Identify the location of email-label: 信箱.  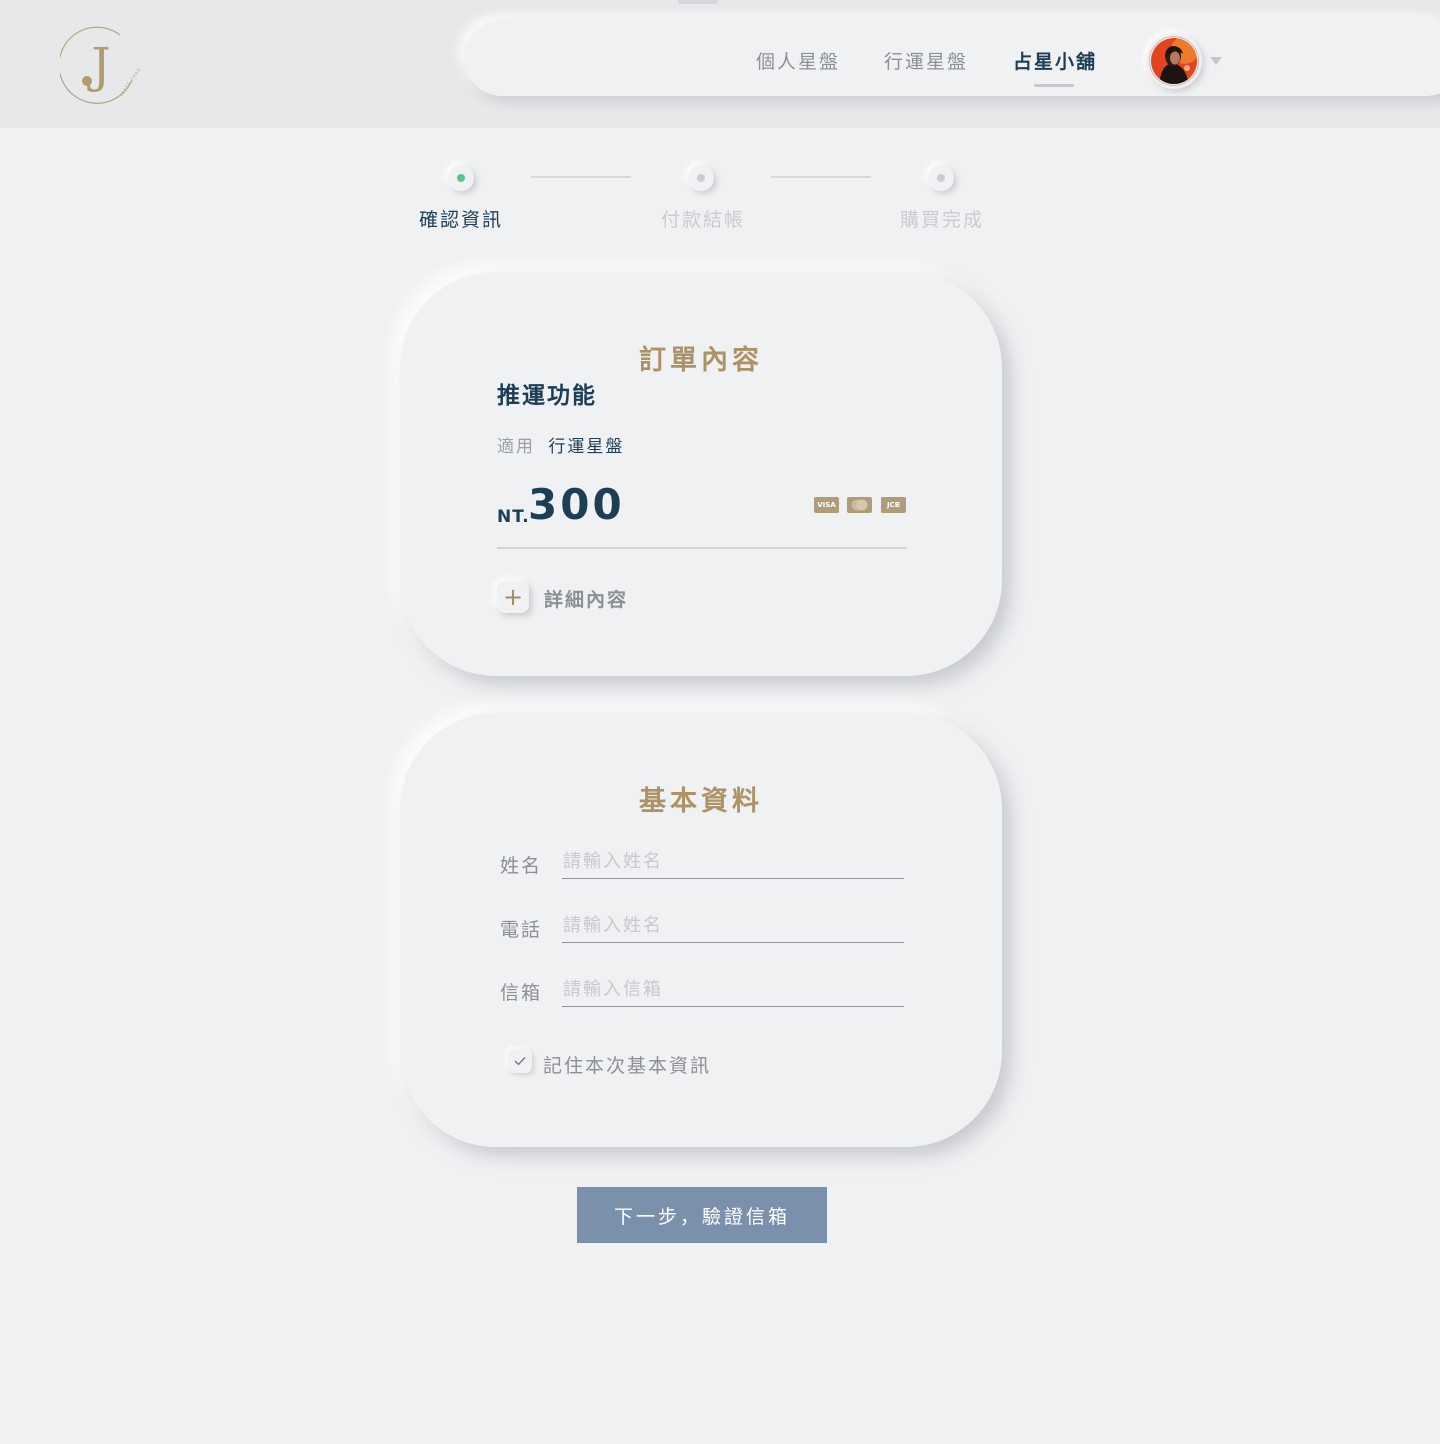
(521, 993).